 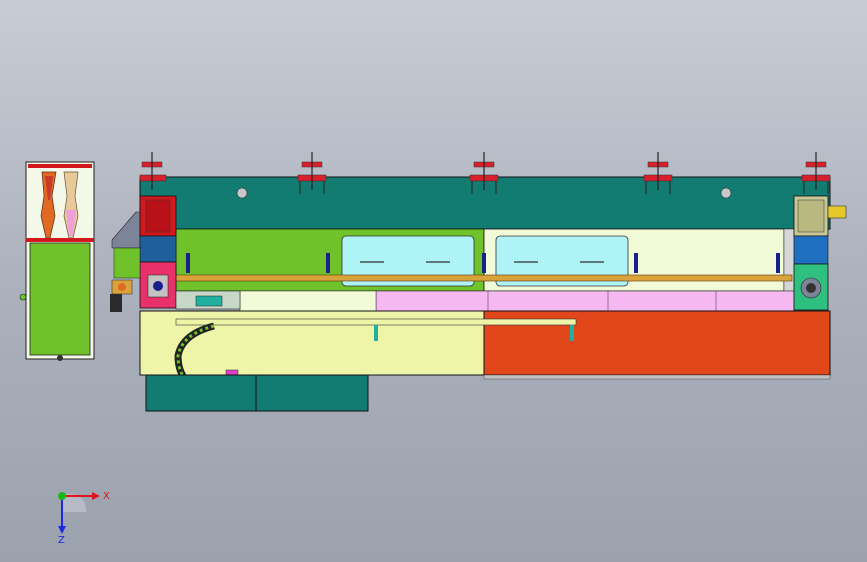 What do you see at coordinates (257, 393) in the screenshot?
I see `base-frame` at bounding box center [257, 393].